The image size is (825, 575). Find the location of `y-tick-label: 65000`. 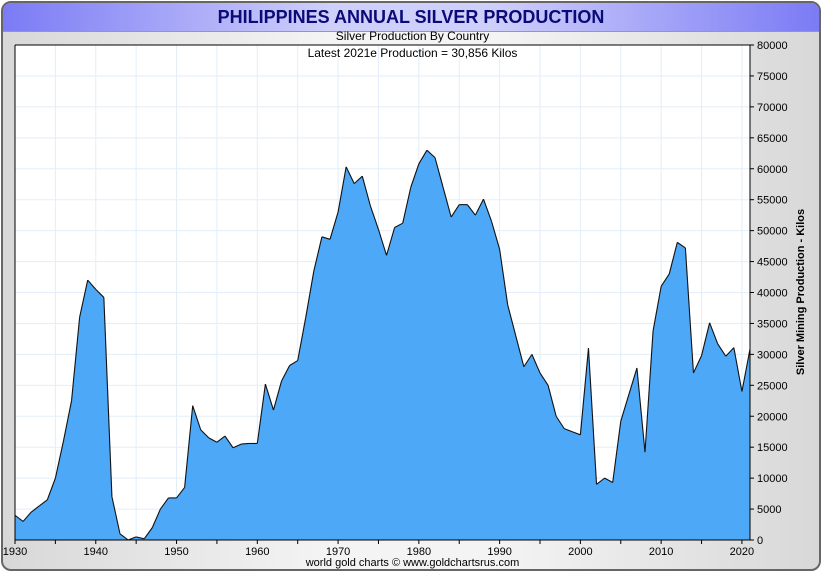

y-tick-label: 65000 is located at coordinates (772, 139).